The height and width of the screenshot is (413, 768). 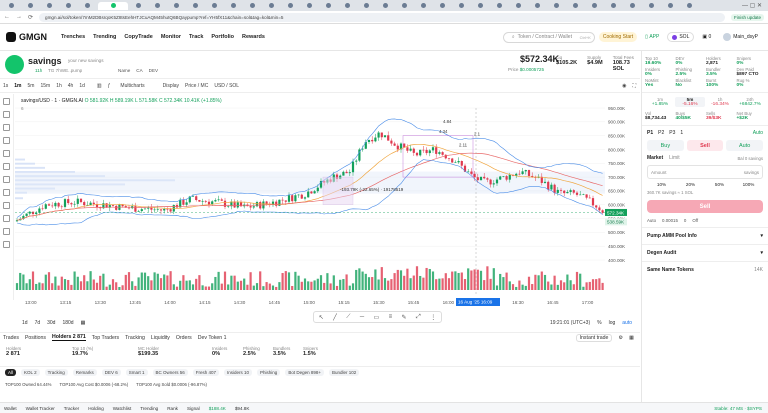 What do you see at coordinates (83, 323) in the screenshot?
I see `calendar-icon: ▦` at bounding box center [83, 323].